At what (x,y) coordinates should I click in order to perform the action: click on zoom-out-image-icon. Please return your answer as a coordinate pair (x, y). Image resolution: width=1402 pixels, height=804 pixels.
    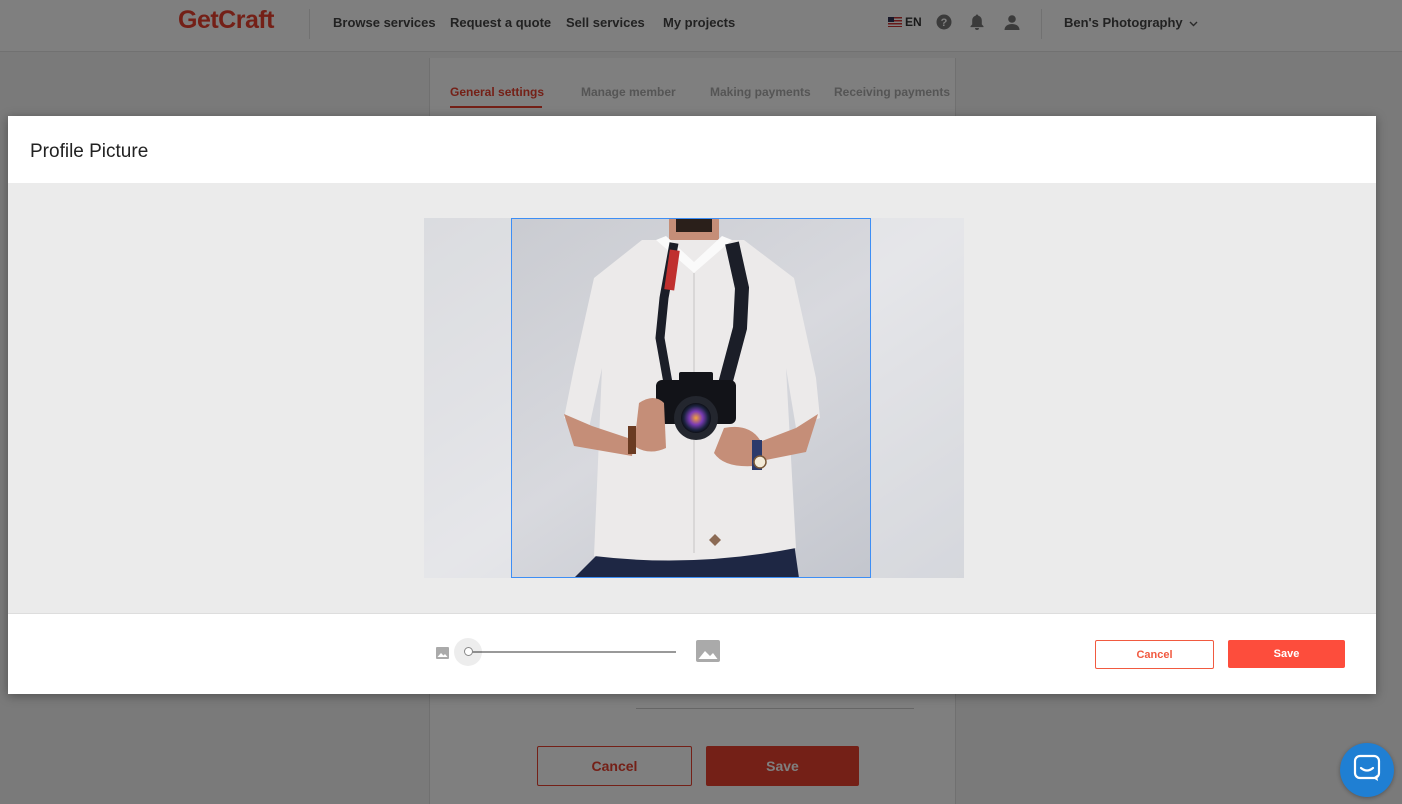
    Looking at the image, I should click on (442, 655).